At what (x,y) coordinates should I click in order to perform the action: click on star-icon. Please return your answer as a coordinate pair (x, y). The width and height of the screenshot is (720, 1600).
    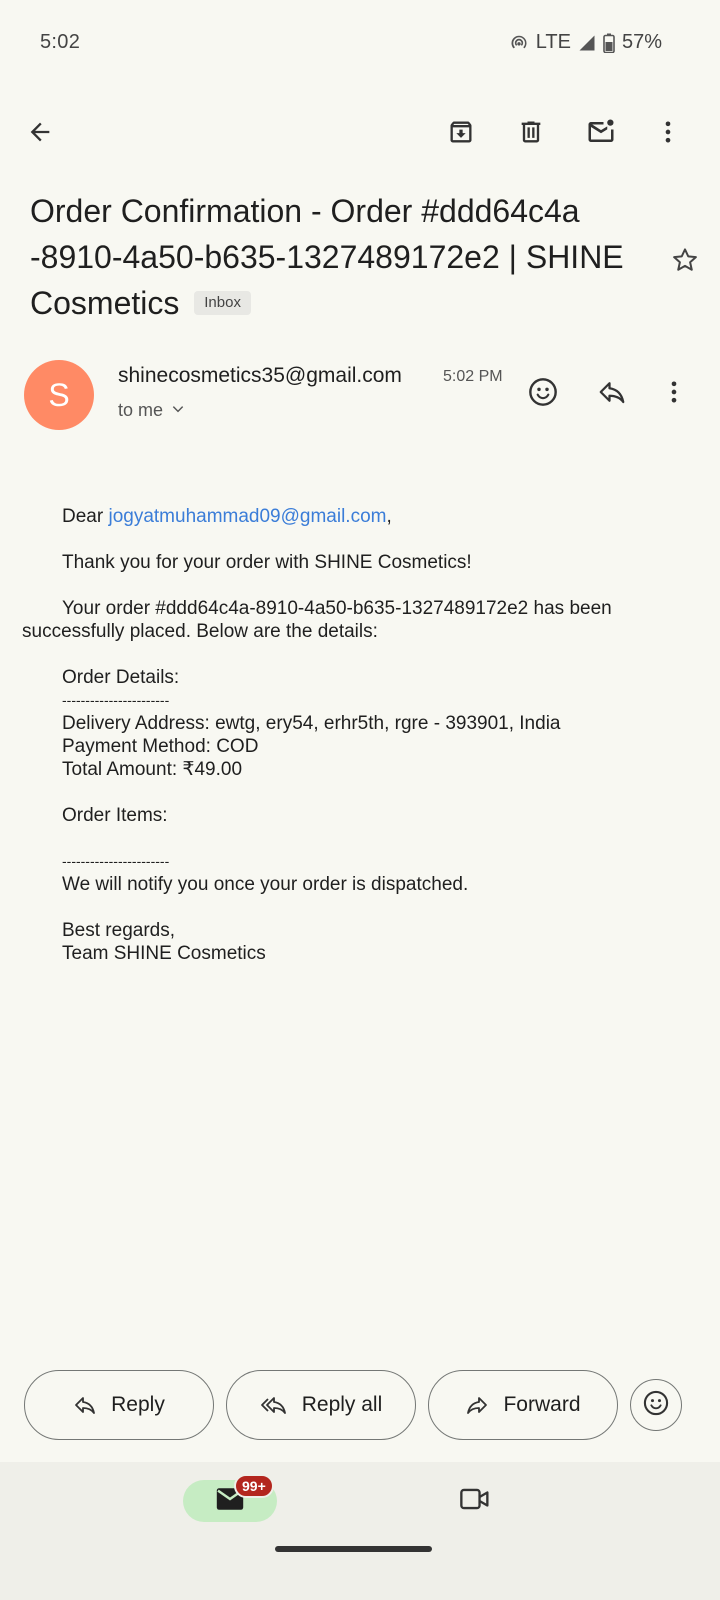
    Looking at the image, I should click on (685, 260).